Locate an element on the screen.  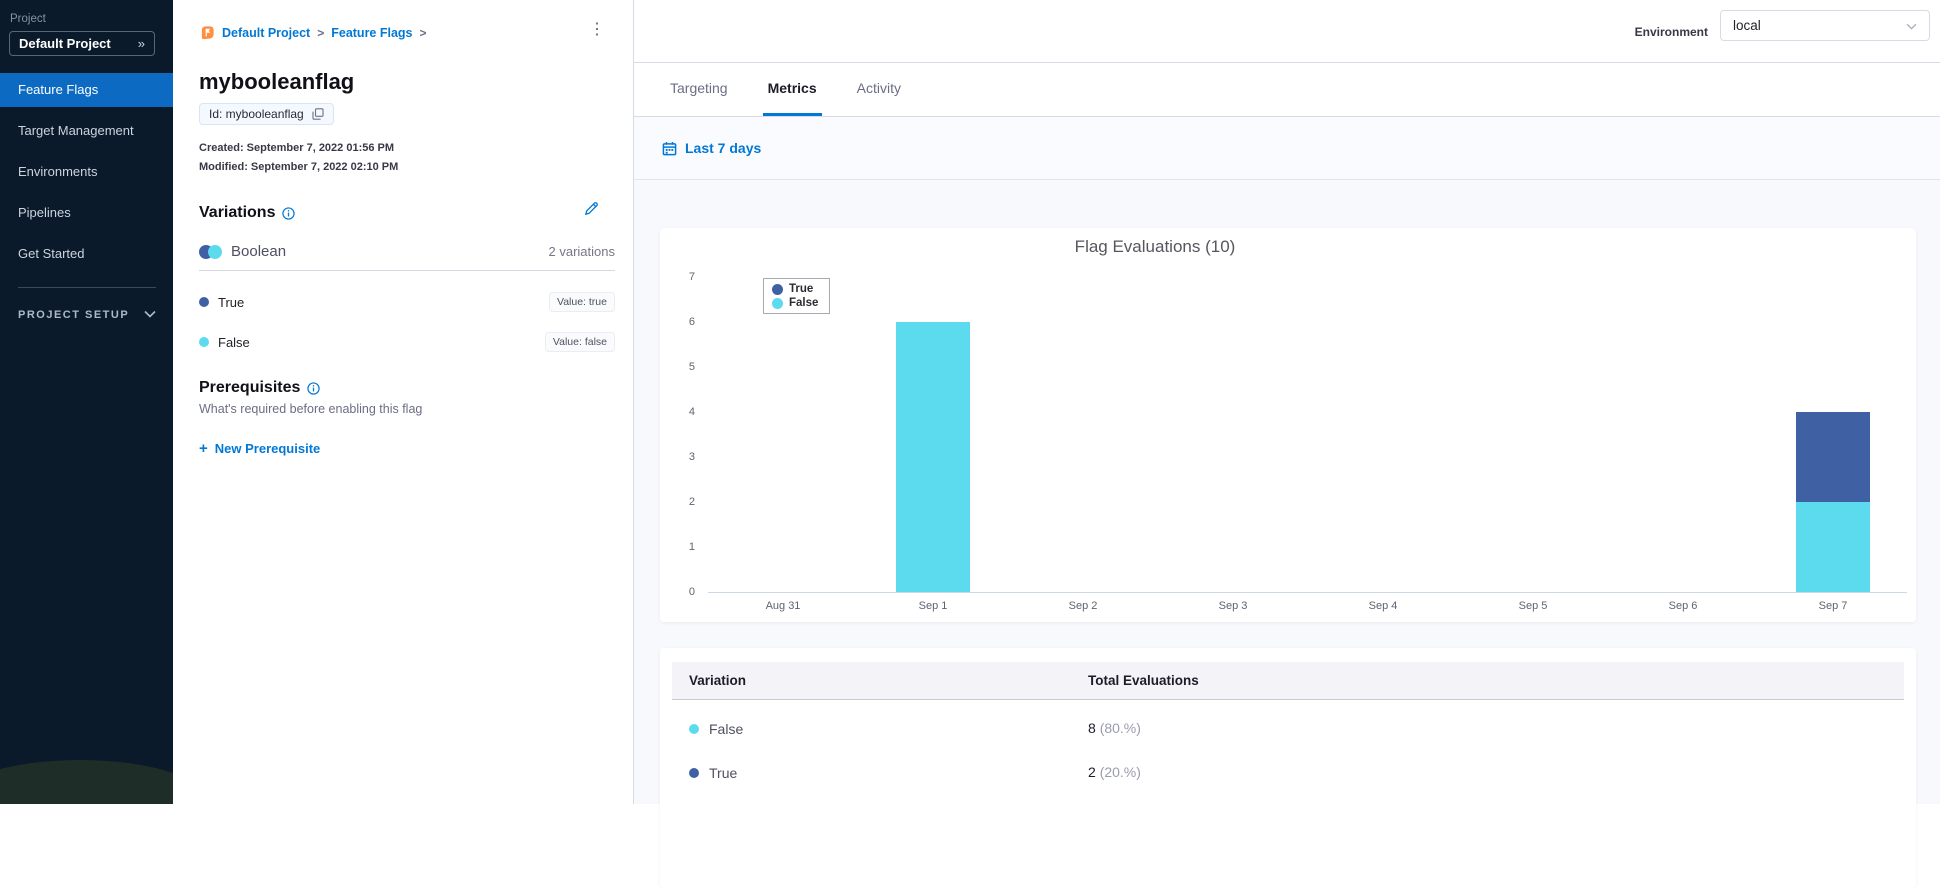
x-axis-label: Sep 7 is located at coordinates (1833, 606).